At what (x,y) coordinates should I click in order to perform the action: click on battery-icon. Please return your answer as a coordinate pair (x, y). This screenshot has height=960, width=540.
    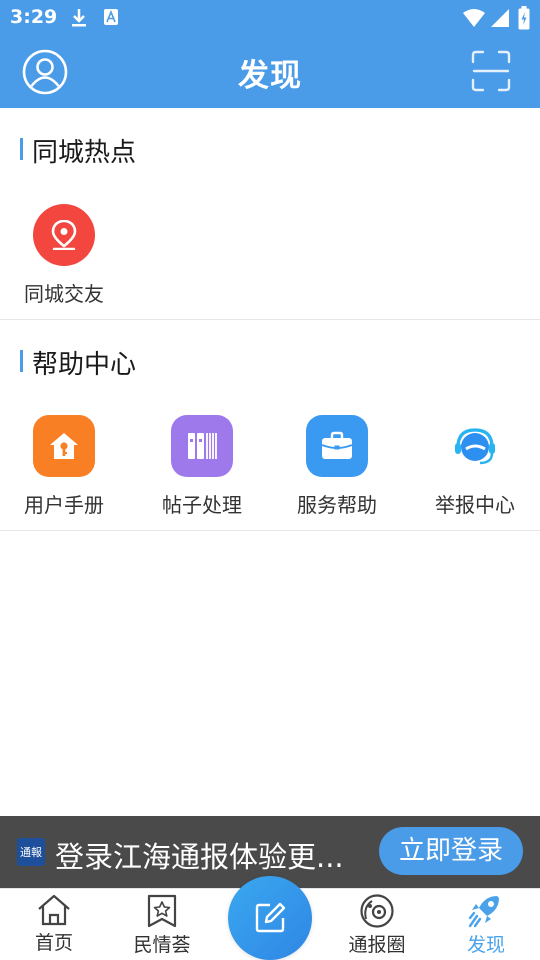
    Looking at the image, I should click on (524, 20).